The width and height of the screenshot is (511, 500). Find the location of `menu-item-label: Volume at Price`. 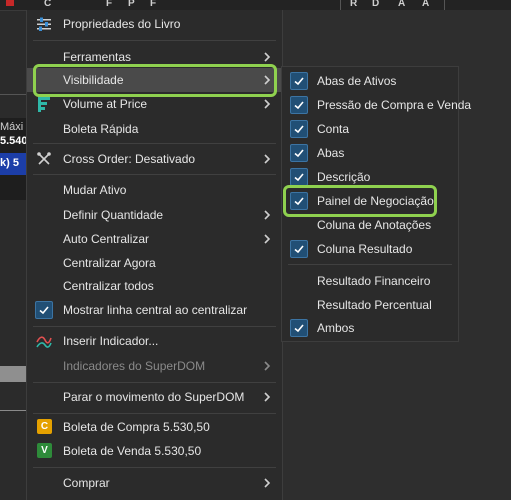

menu-item-label: Volume at Price is located at coordinates (105, 104).